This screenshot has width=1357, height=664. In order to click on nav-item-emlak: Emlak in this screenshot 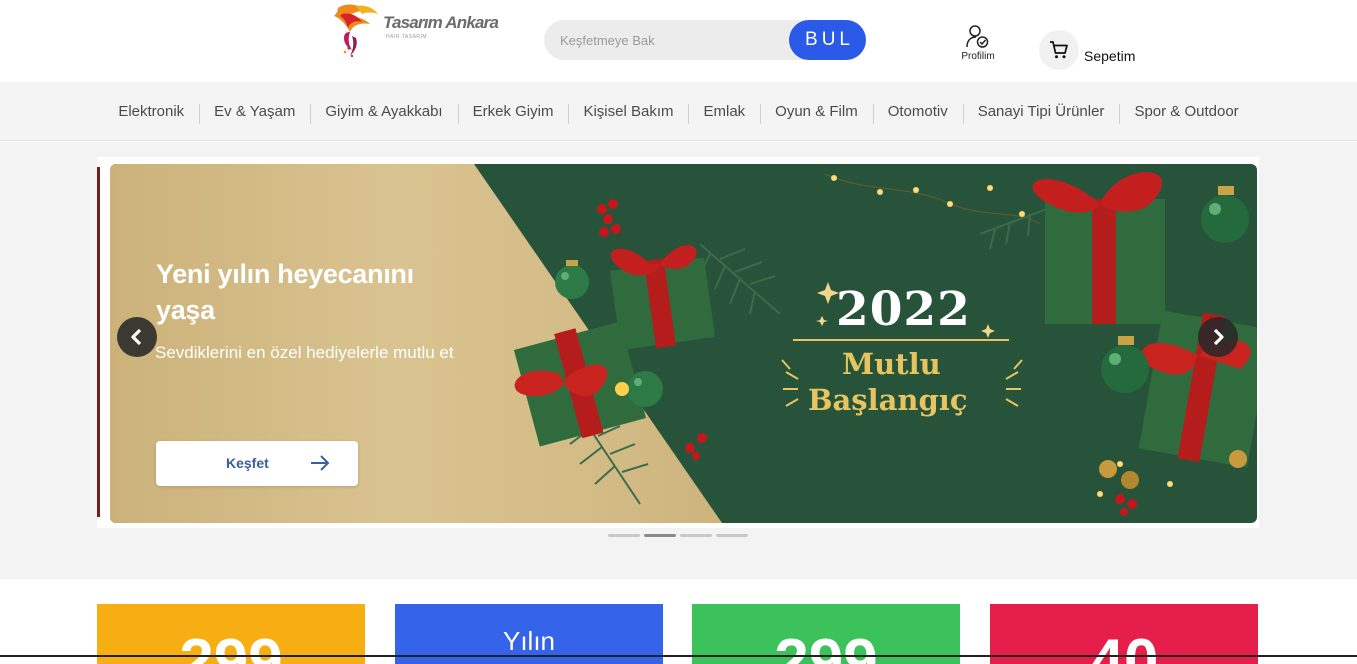, I will do `click(724, 113)`.